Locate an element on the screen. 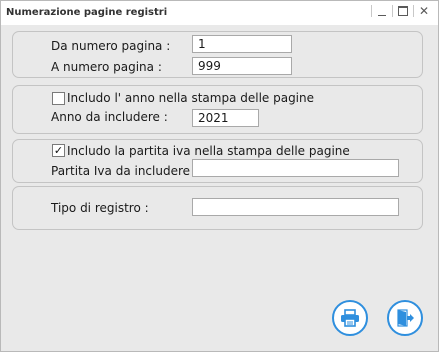 The width and height of the screenshot is (439, 352). exit-button is located at coordinates (405, 318).